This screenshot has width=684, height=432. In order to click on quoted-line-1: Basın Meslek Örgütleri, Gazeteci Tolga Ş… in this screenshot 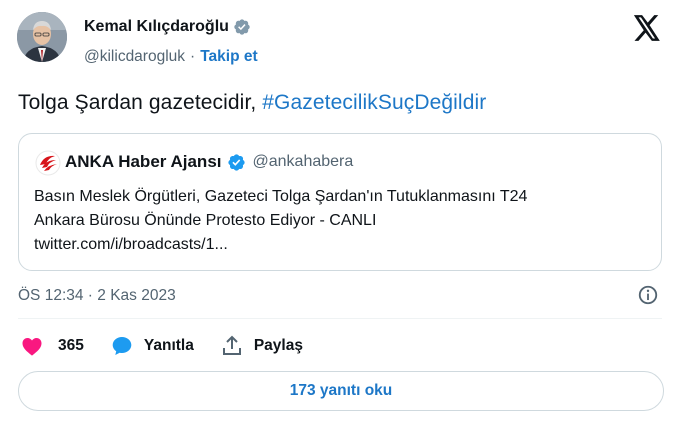, I will do `click(281, 196)`.